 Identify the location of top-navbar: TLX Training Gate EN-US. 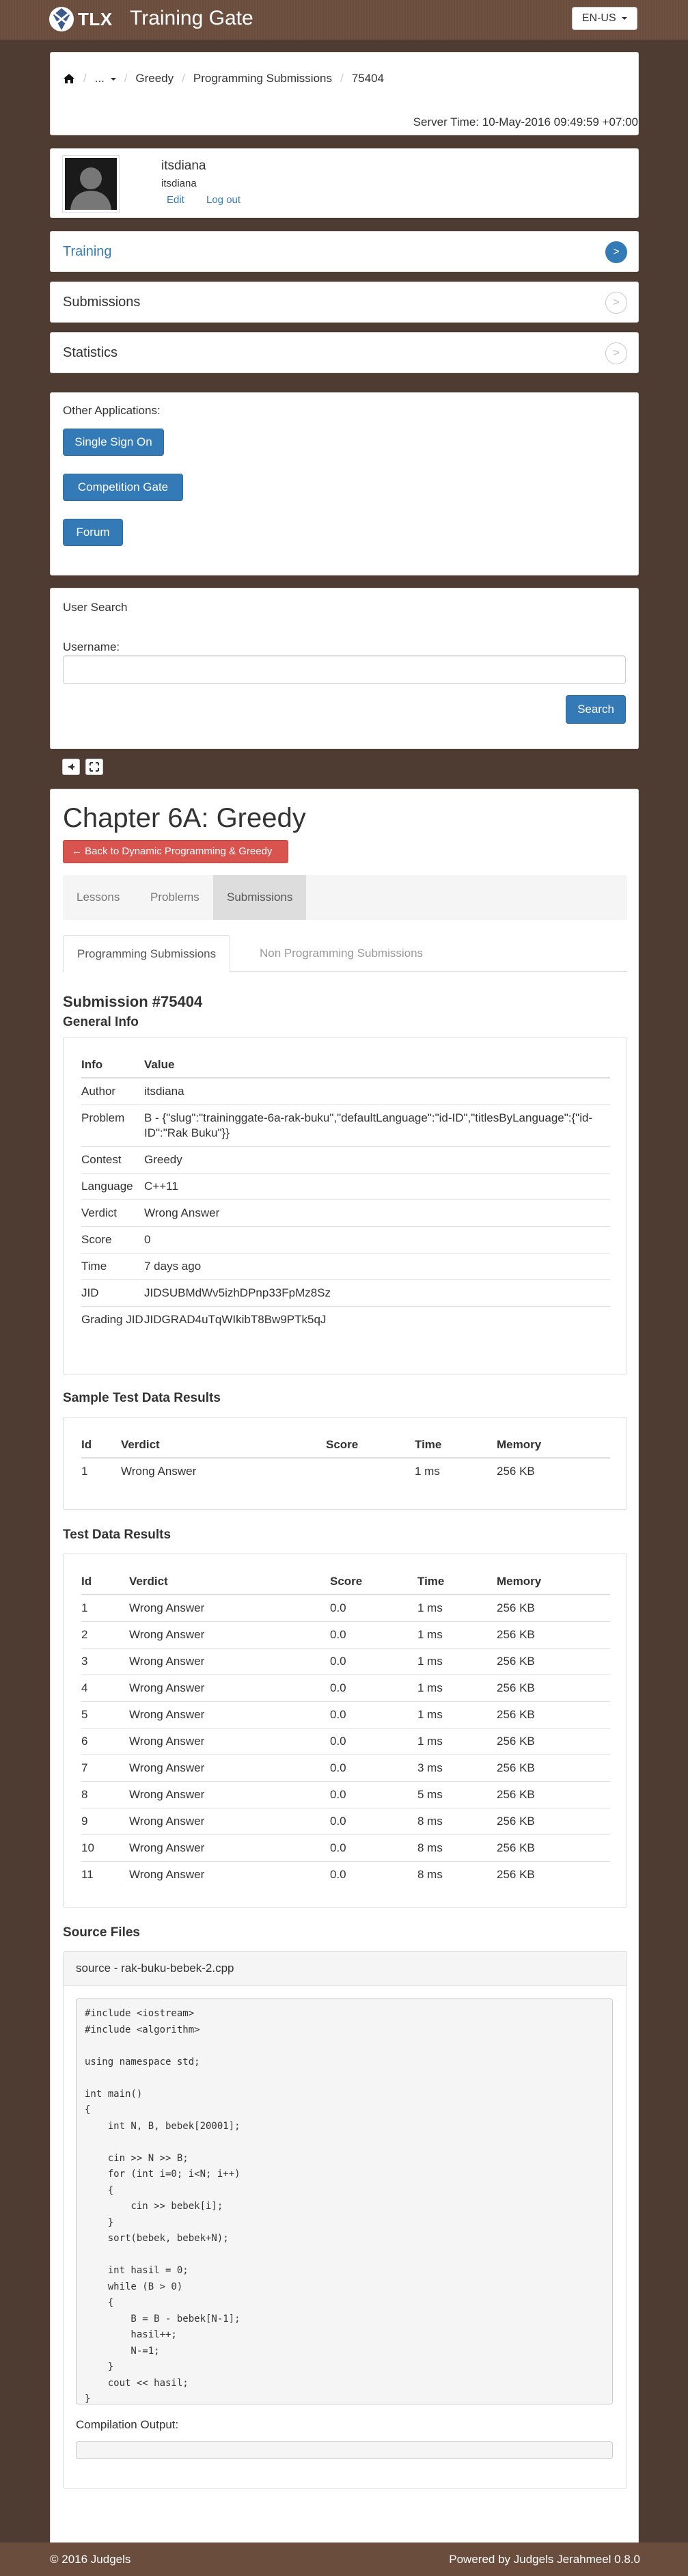
(344, 20).